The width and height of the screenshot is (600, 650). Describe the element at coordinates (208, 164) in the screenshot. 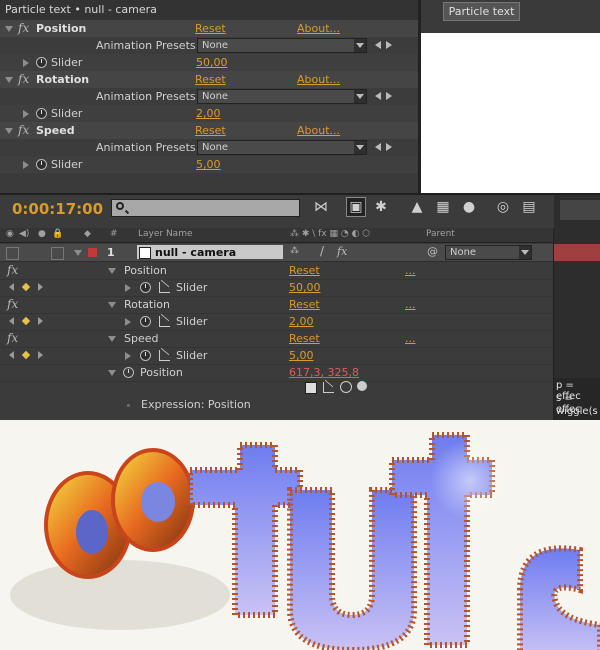

I see `slider-value: 5,00` at that location.